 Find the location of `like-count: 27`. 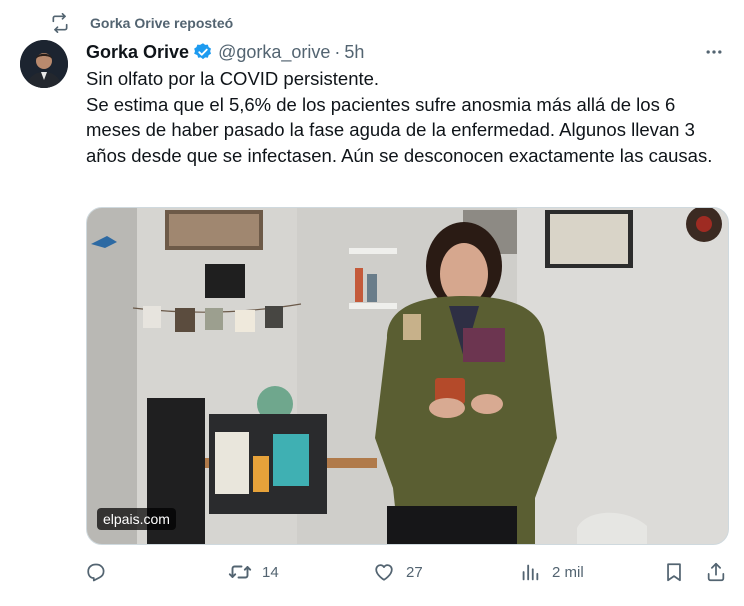

like-count: 27 is located at coordinates (414, 572).